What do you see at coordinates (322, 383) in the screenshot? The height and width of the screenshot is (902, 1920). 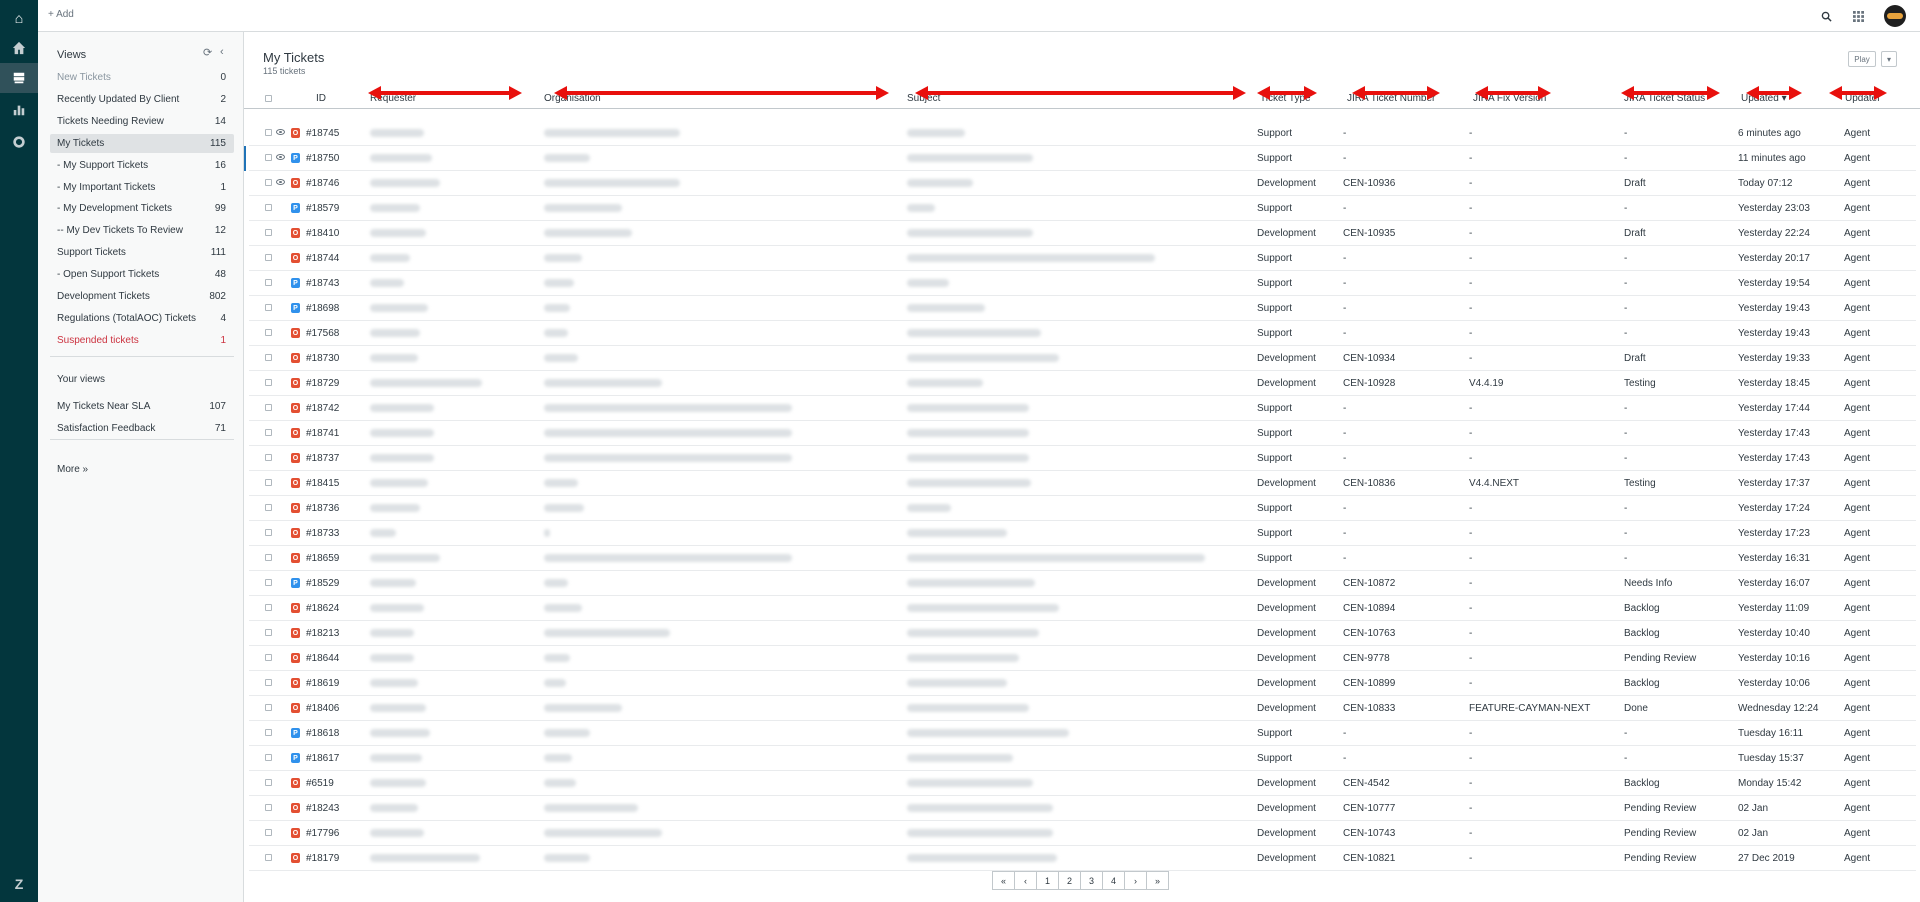 I see `ticket-id: #18729` at bounding box center [322, 383].